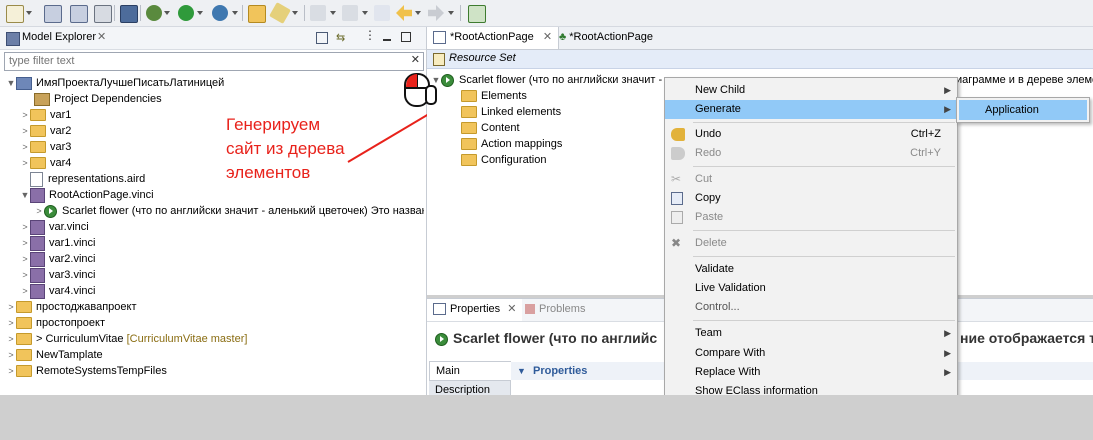 The image size is (1093, 440). I want to click on terminal-icon, so click(129, 14).